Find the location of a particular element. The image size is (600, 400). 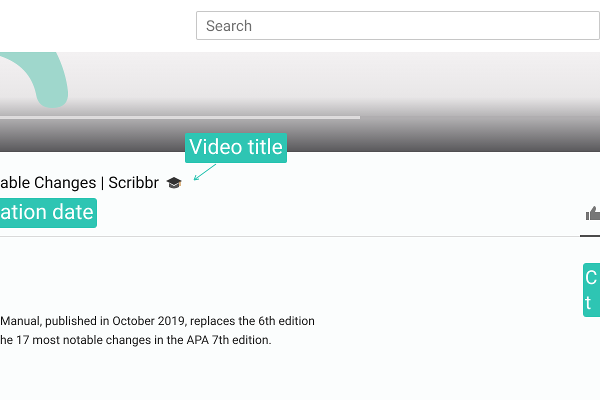

leader-line is located at coordinates (204, 173).